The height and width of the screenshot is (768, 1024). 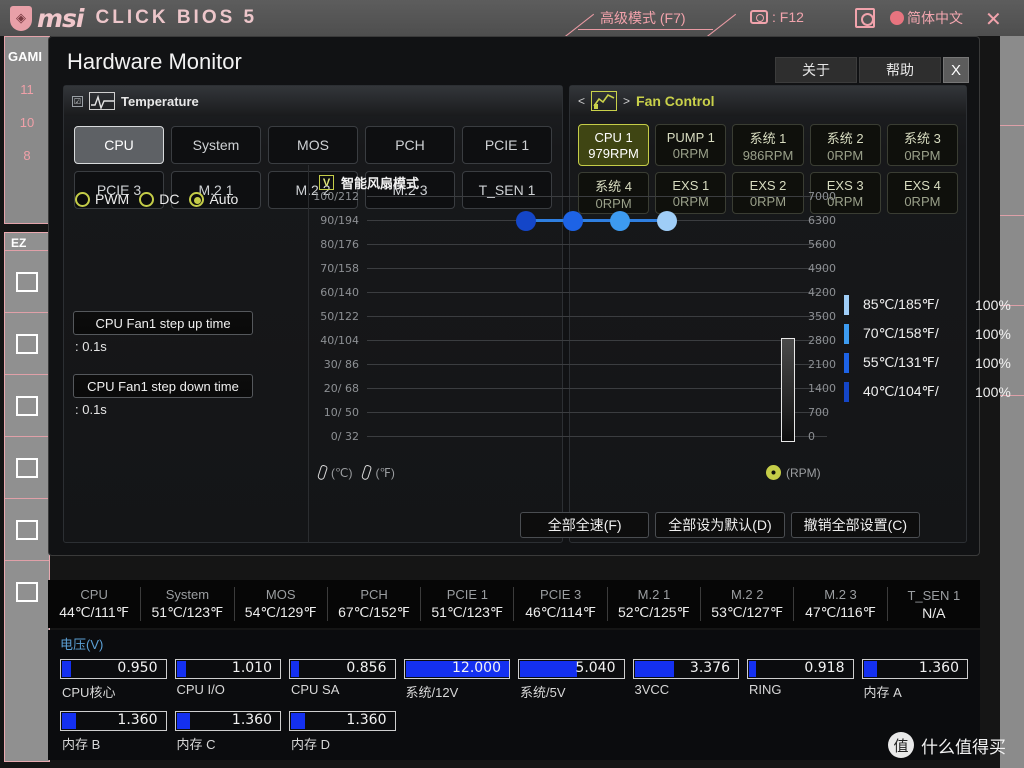 I want to click on y-tick-8: 20/ 68, so click(x=341, y=388).